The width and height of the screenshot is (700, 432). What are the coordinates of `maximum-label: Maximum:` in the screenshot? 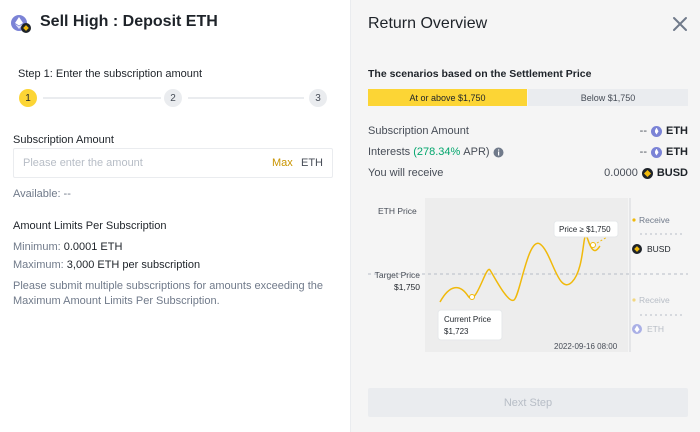 It's located at (38, 265).